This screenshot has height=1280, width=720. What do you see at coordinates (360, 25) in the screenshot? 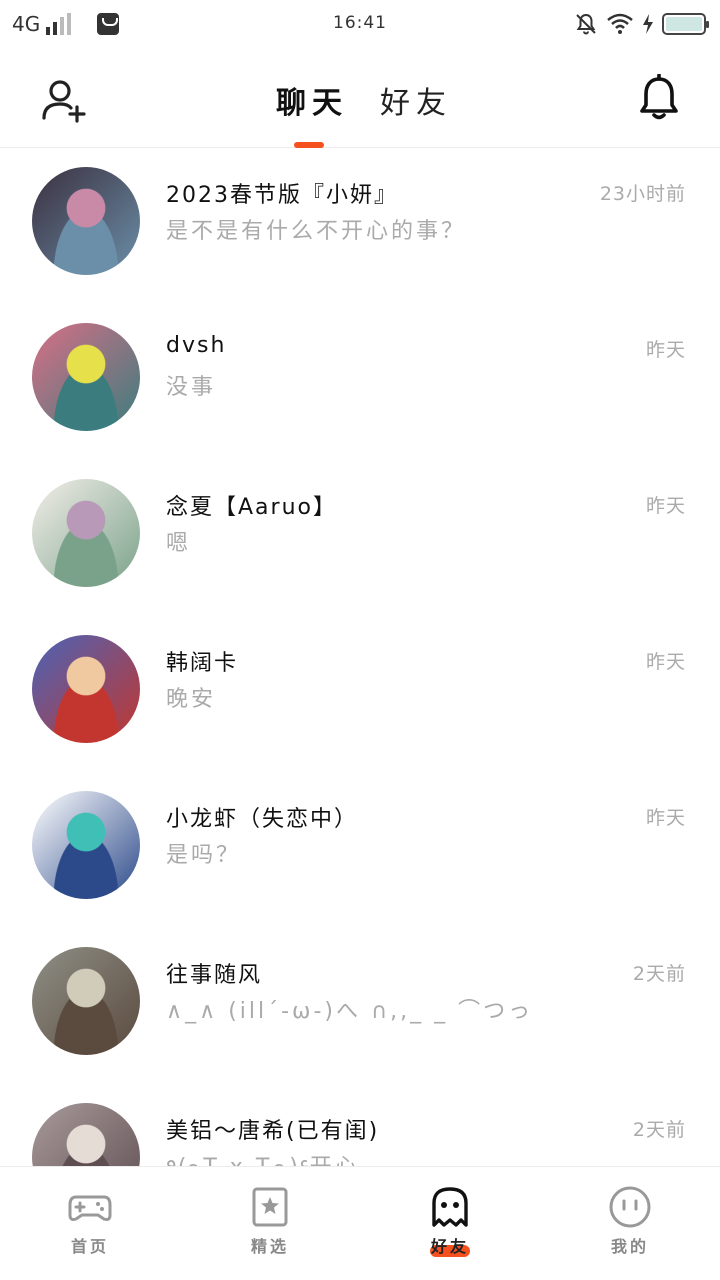
I see `status-bar: 4G 16:41` at bounding box center [360, 25].